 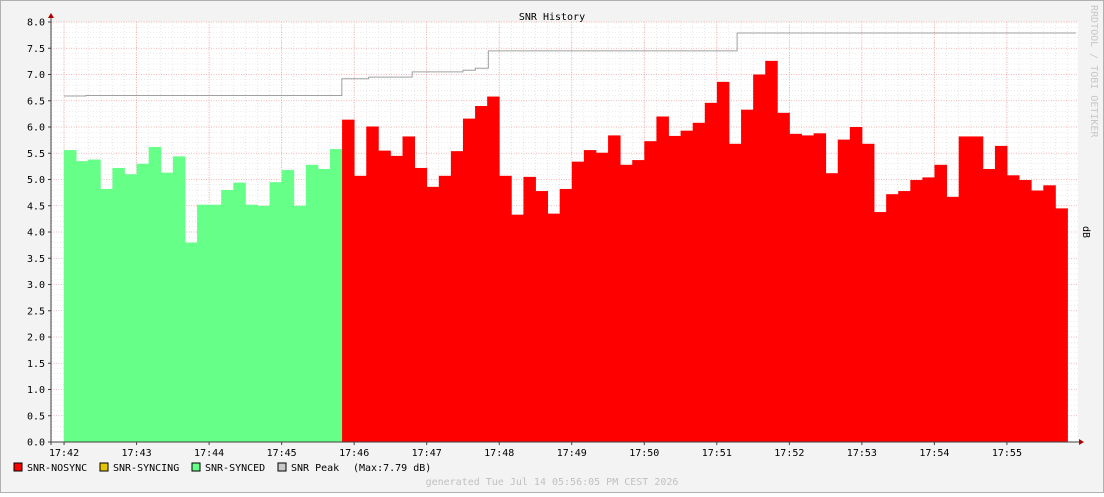 I want to click on chart-title: SNR History, so click(x=552, y=17).